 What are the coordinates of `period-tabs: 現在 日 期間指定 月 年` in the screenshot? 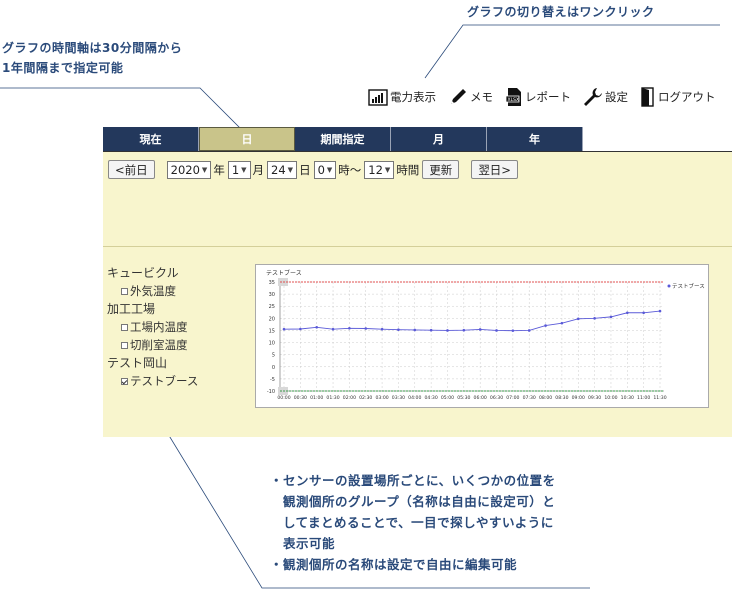 It's located at (343, 139).